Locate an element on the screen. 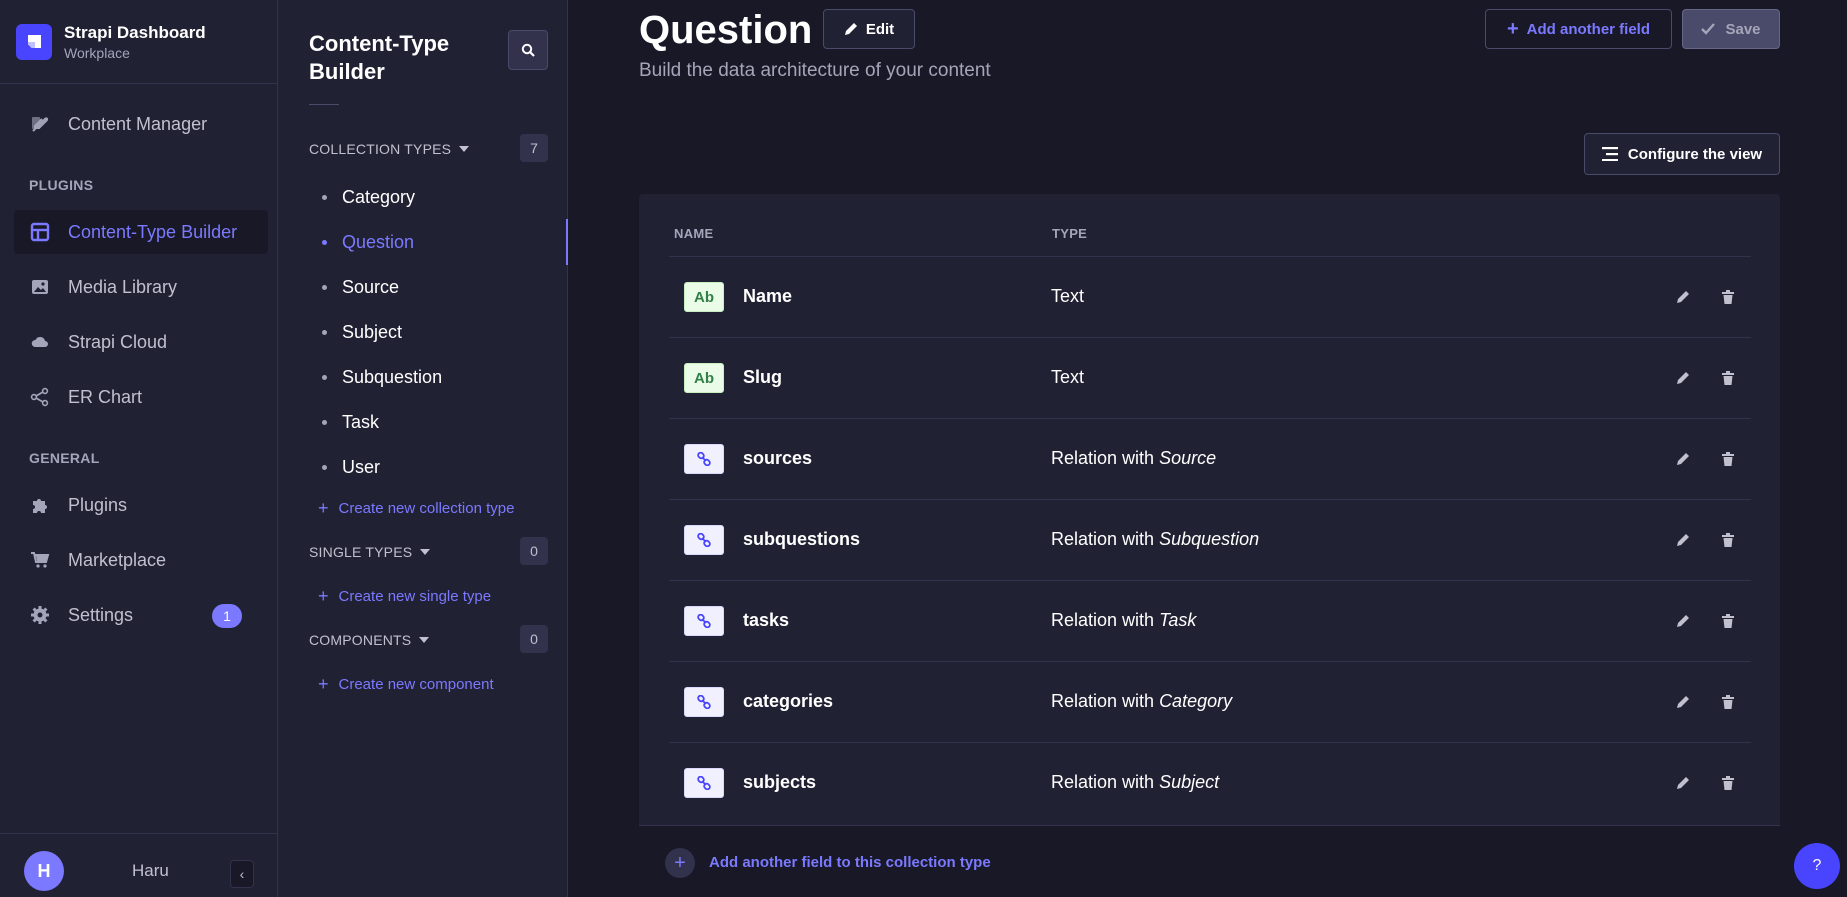 This screenshot has height=897, width=1847. sub-item-category: Category is located at coordinates (368, 197).